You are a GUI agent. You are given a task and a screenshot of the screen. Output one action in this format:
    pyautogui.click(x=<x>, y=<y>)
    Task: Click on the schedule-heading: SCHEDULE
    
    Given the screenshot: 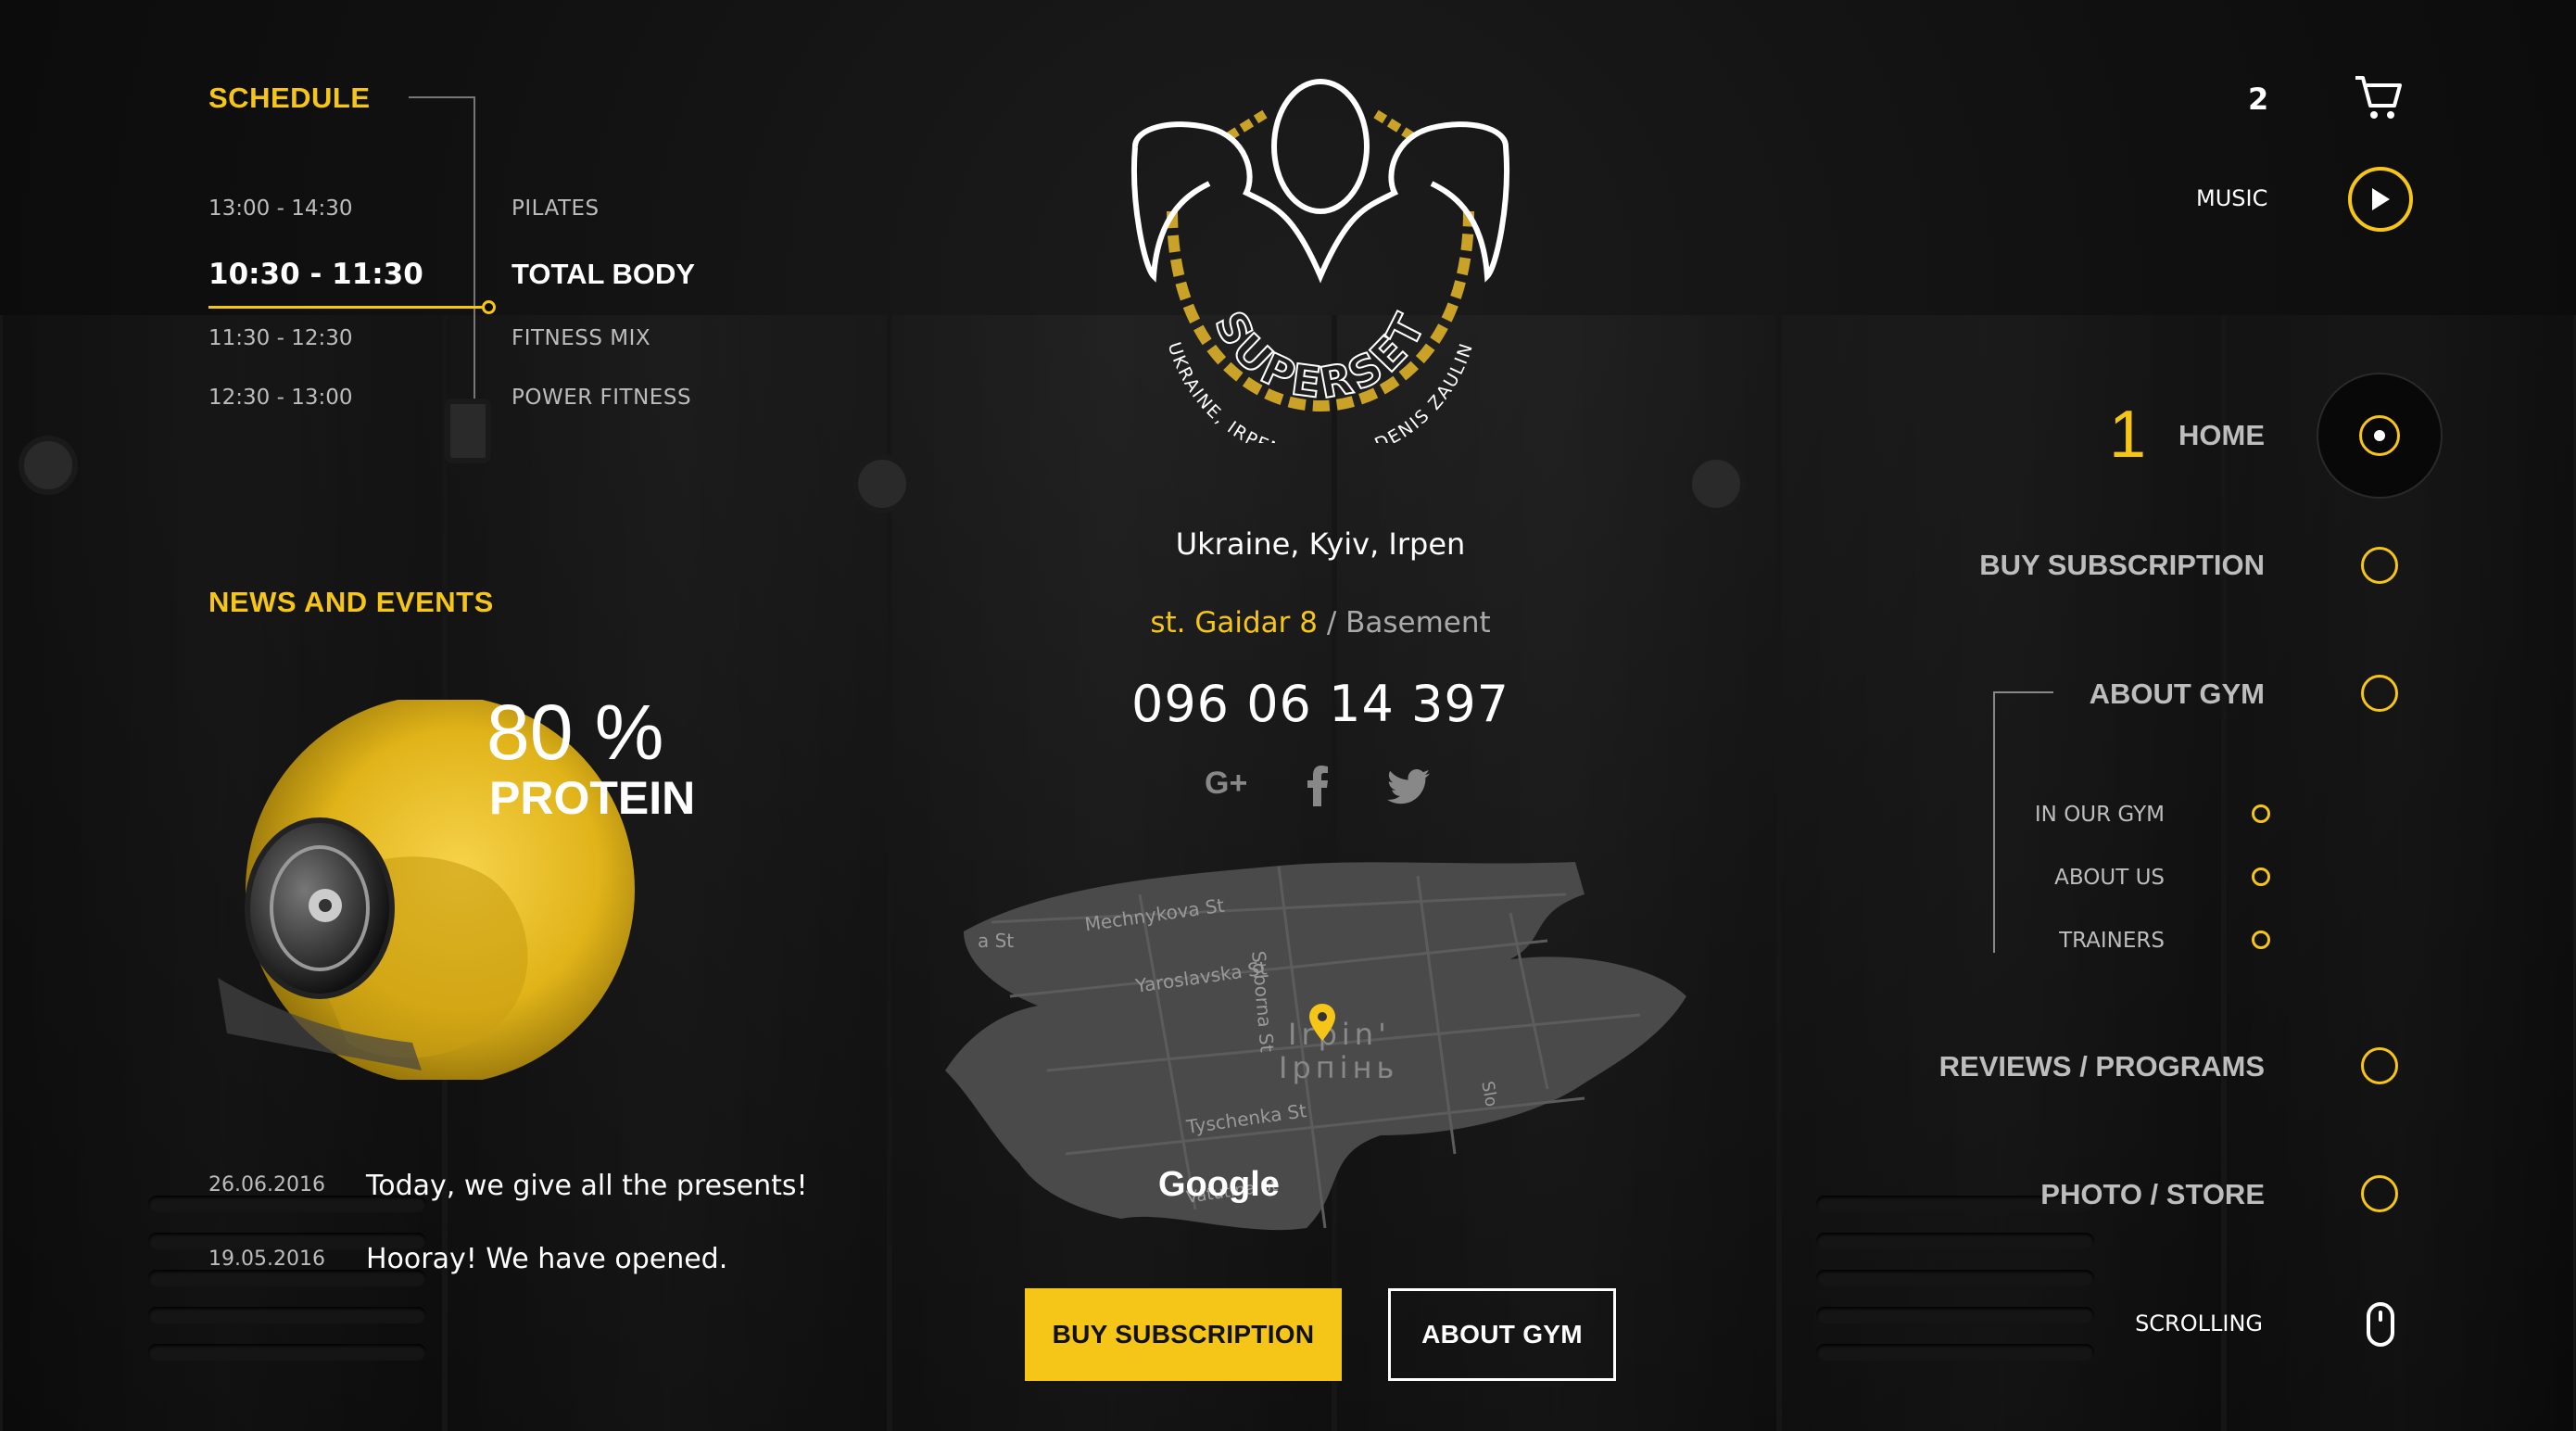 What is the action you would take?
    pyautogui.click(x=289, y=98)
    